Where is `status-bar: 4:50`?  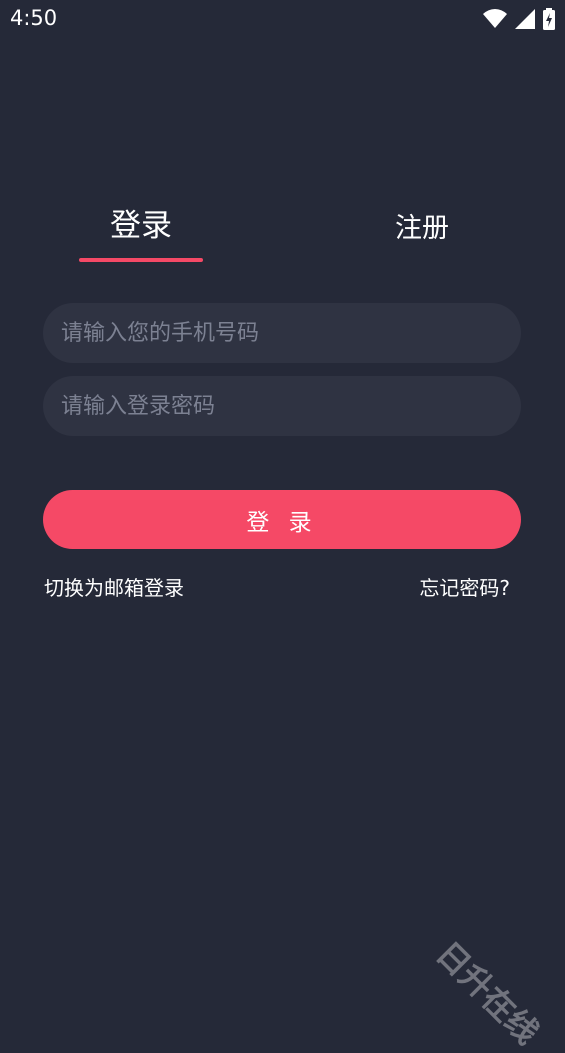
status-bar: 4:50 is located at coordinates (282, 19).